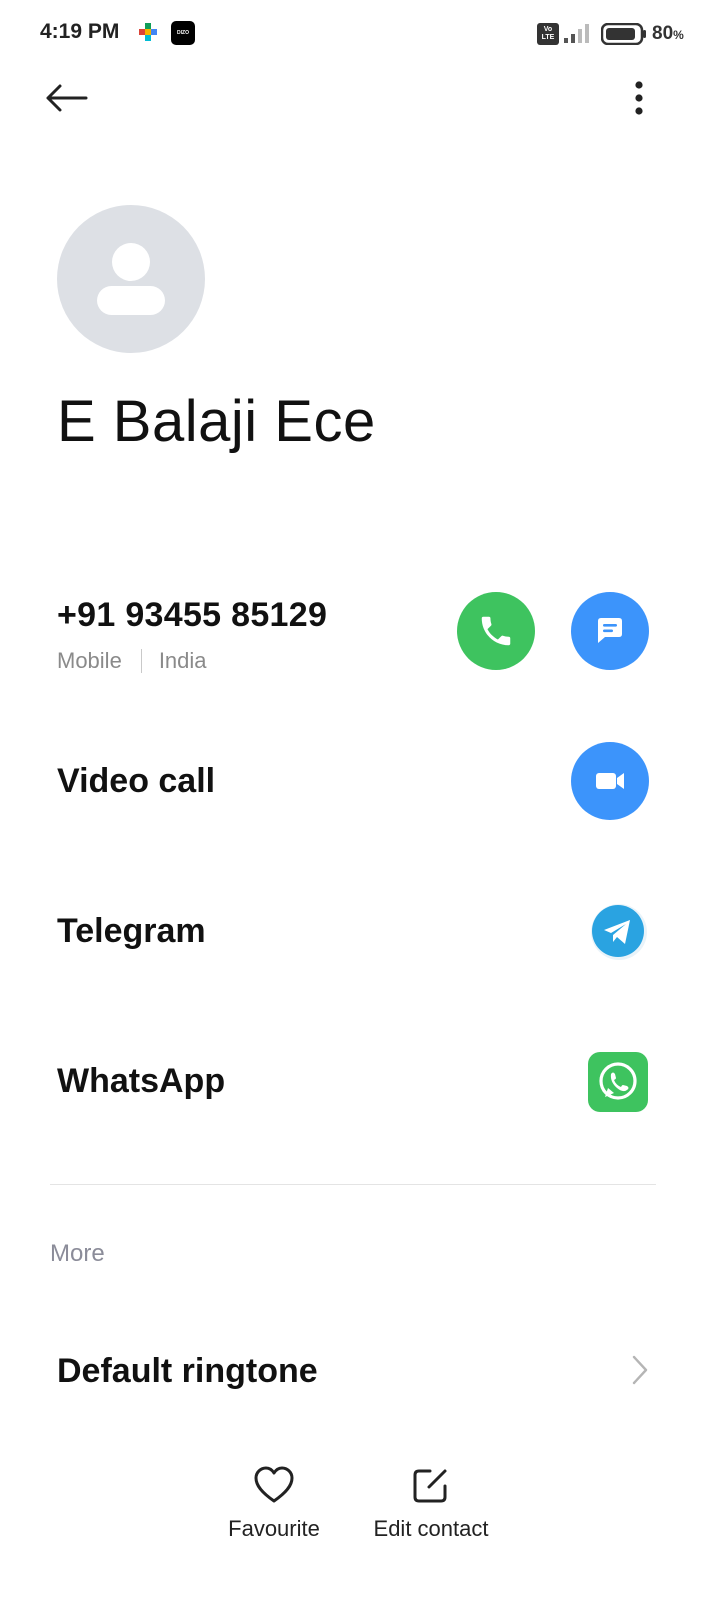  Describe the element at coordinates (131, 931) in the screenshot. I see `telegram-label: Telegram` at that location.